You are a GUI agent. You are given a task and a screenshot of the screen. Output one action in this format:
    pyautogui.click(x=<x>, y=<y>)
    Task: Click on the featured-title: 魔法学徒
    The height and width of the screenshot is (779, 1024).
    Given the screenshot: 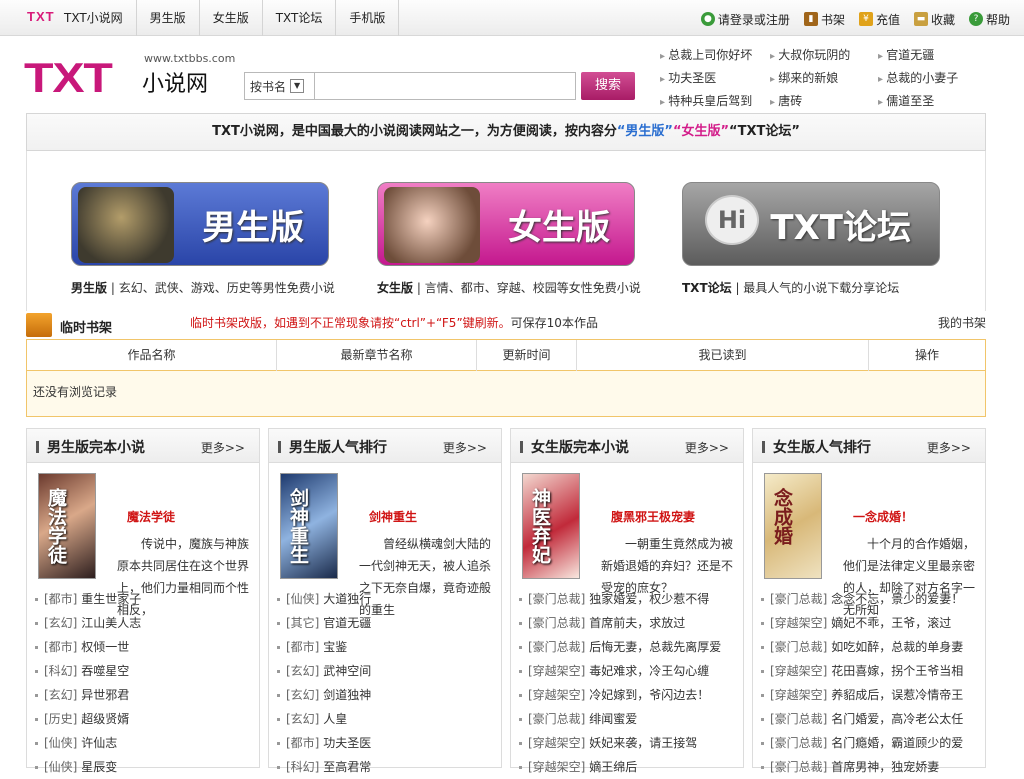 What is the action you would take?
    pyautogui.click(x=151, y=516)
    